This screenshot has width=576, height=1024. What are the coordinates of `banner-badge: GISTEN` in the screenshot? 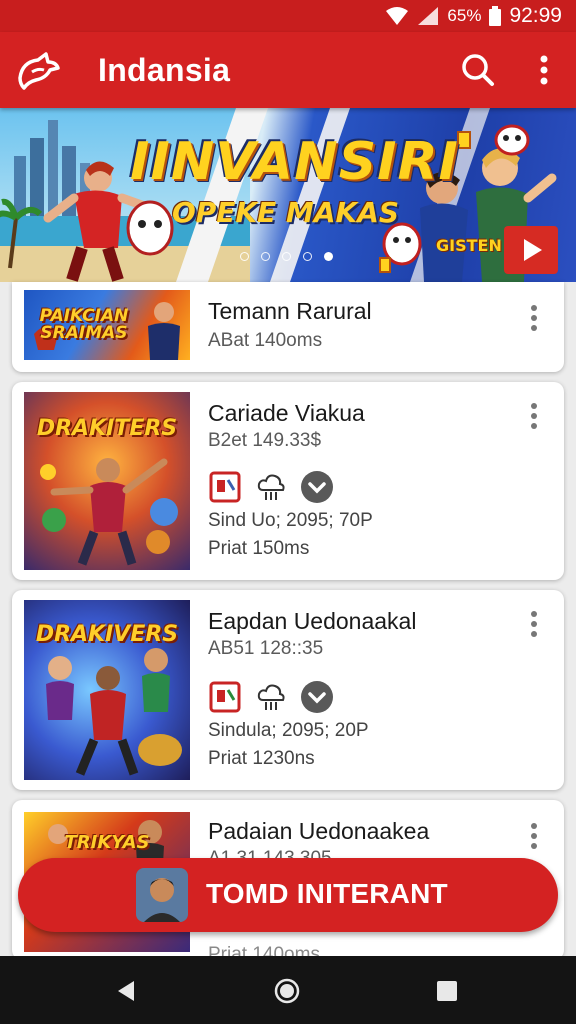 It's located at (469, 245).